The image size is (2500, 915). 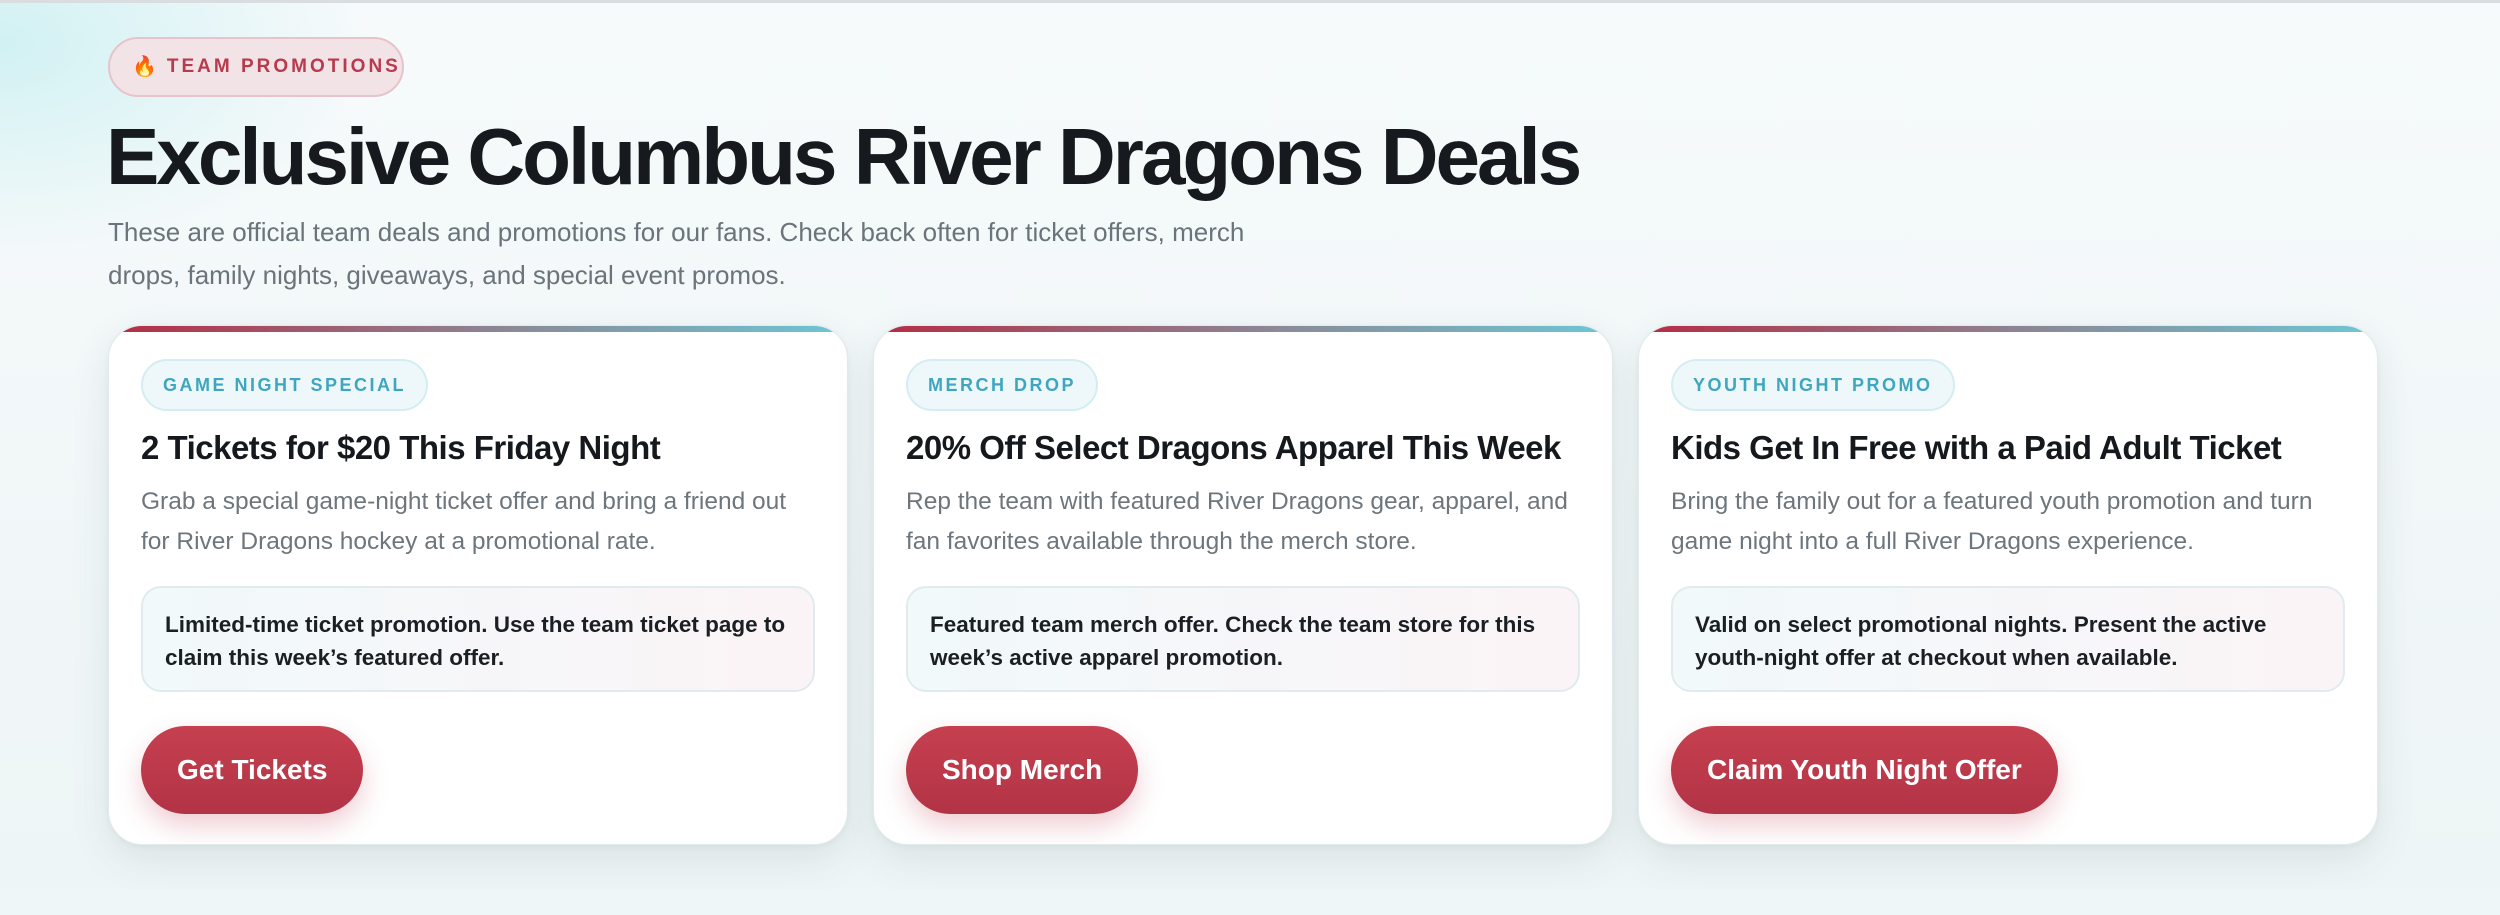 I want to click on fire-icon: 🔥, so click(x=144, y=67).